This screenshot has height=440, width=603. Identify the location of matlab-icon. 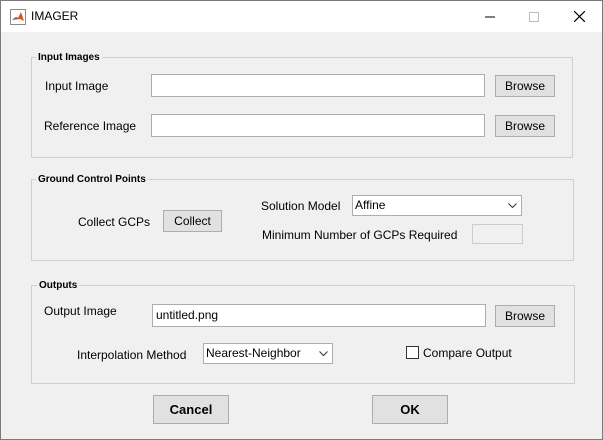
(18, 17).